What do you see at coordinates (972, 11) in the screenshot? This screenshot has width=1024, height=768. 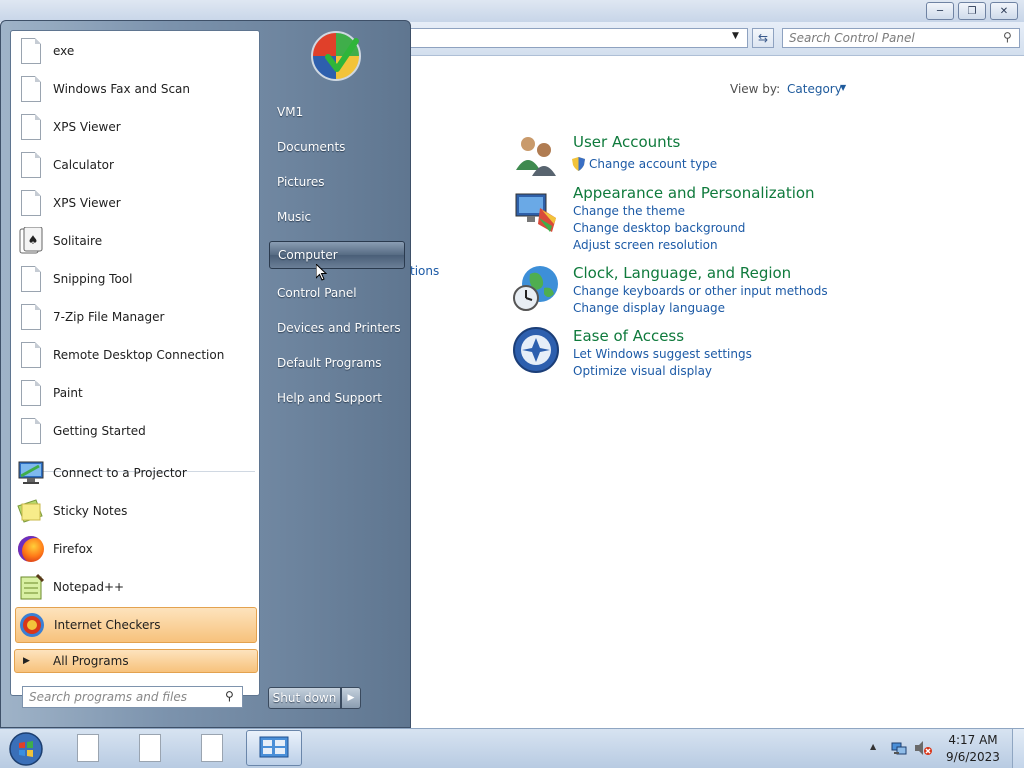 I see `restore-button: ❐` at bounding box center [972, 11].